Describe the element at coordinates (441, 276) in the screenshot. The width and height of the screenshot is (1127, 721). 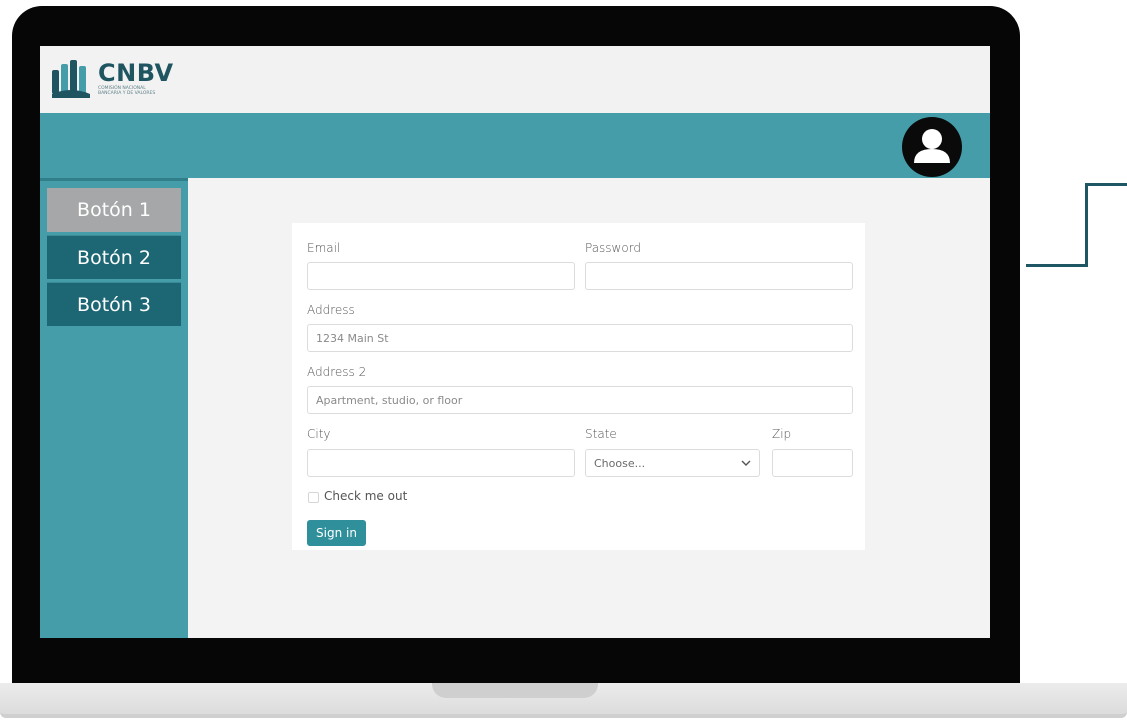
I see `email-field` at that location.